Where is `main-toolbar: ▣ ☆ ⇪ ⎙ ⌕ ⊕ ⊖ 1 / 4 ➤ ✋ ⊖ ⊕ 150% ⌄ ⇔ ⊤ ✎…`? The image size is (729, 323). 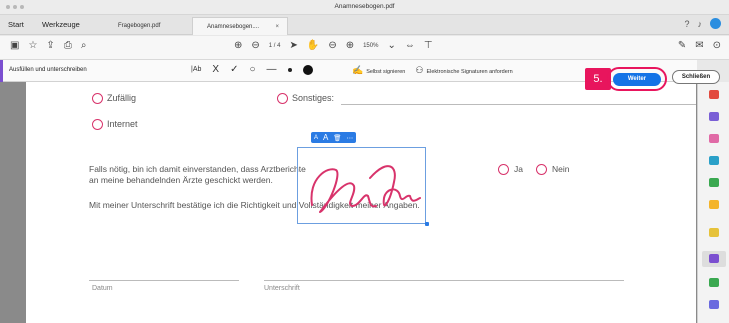 main-toolbar: ▣ ☆ ⇪ ⎙ ⌕ ⊕ ⊖ 1 / 4 ➤ ✋ ⊖ ⊕ 150% ⌄ ⇔ ⊤ ✎… is located at coordinates (364, 48).